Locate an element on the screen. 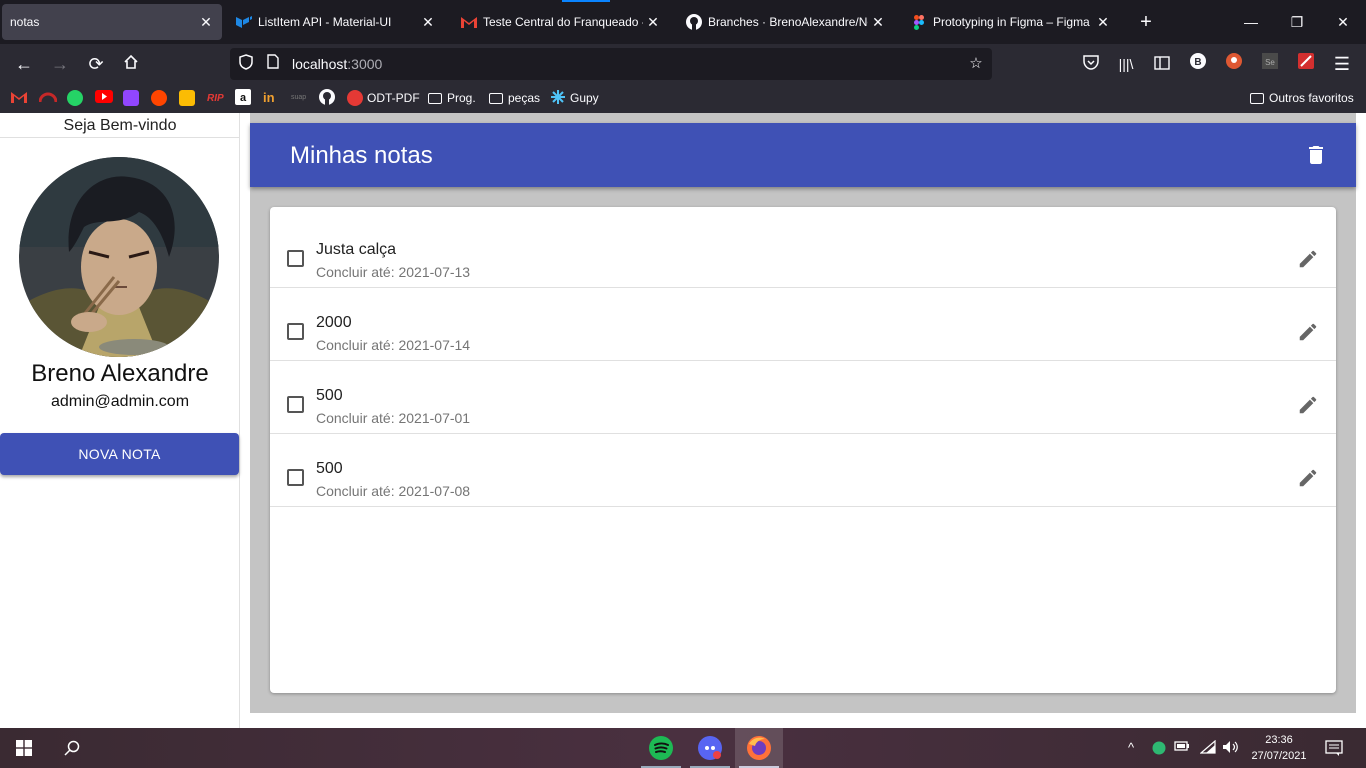 The image size is (1366, 768). tab-label: ListItem API - Material-UI is located at coordinates (325, 22).